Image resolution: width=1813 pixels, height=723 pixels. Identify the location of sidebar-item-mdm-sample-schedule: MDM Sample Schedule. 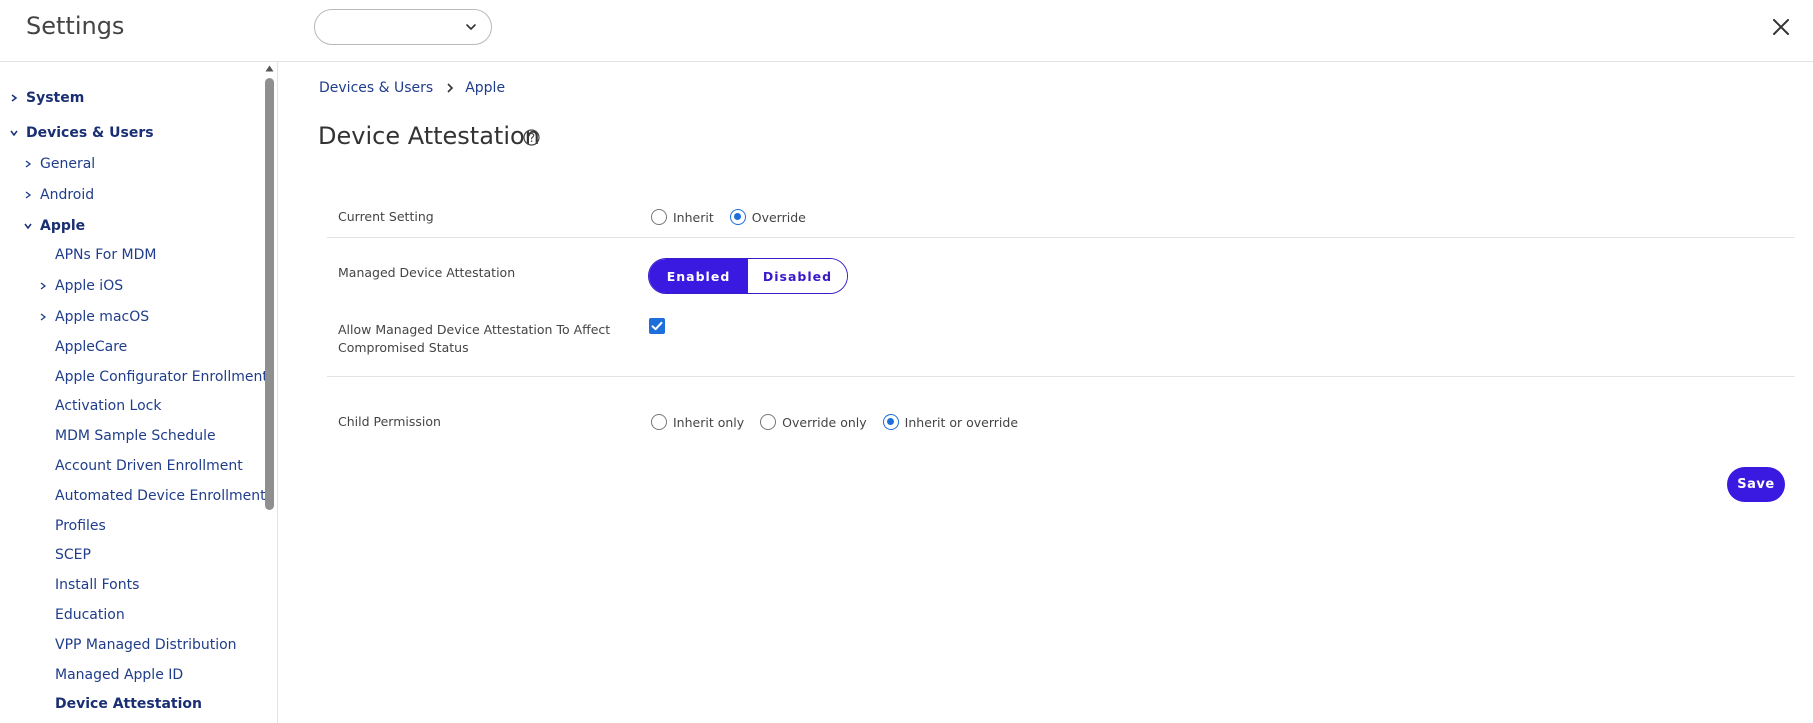
(135, 436).